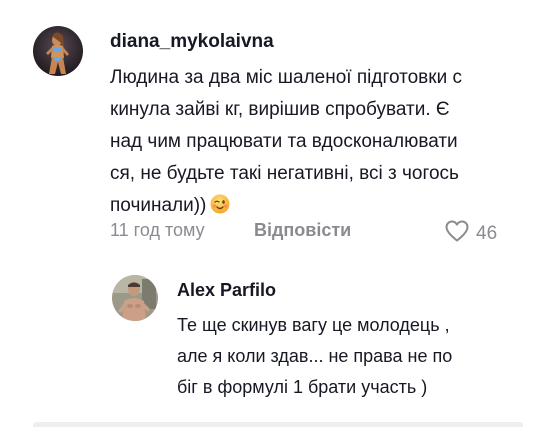  I want to click on comment-text-line: біг в формулі 1 брати участь ), so click(302, 387).